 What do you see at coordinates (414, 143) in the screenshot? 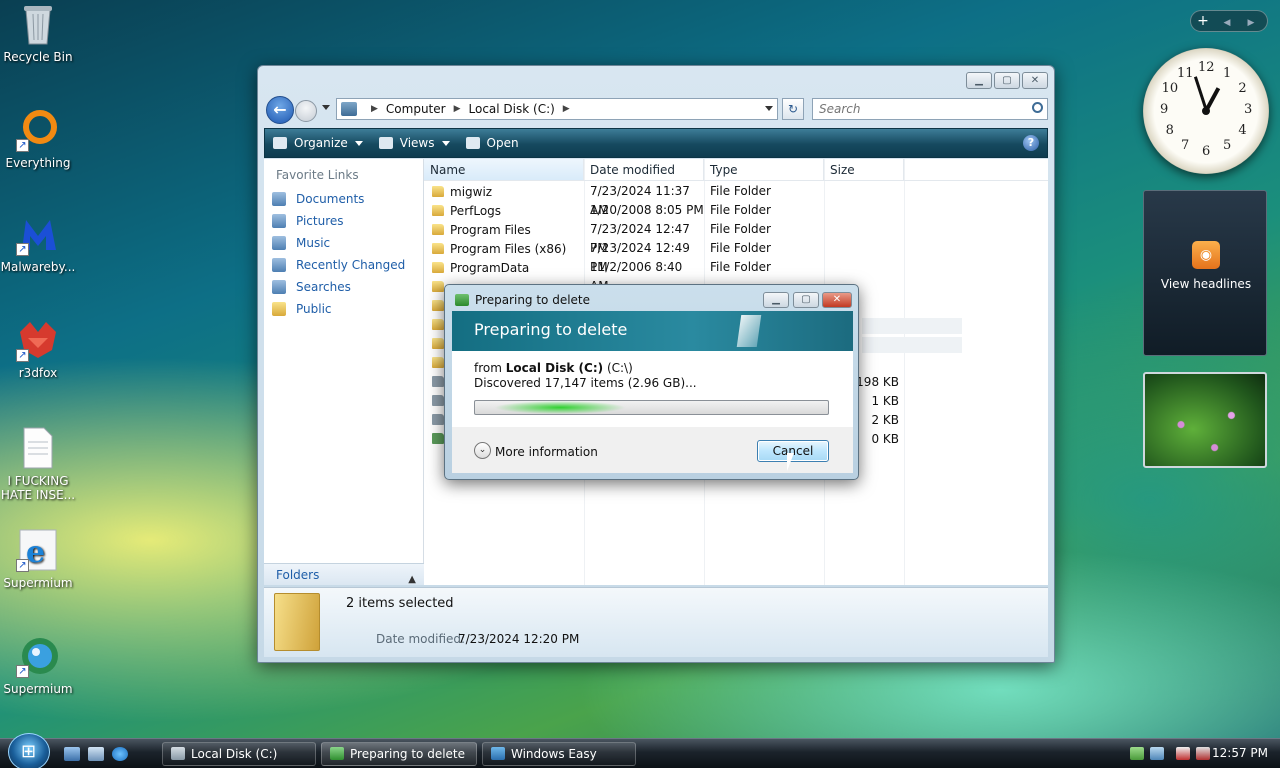
I see `views-button: Views` at bounding box center [414, 143].